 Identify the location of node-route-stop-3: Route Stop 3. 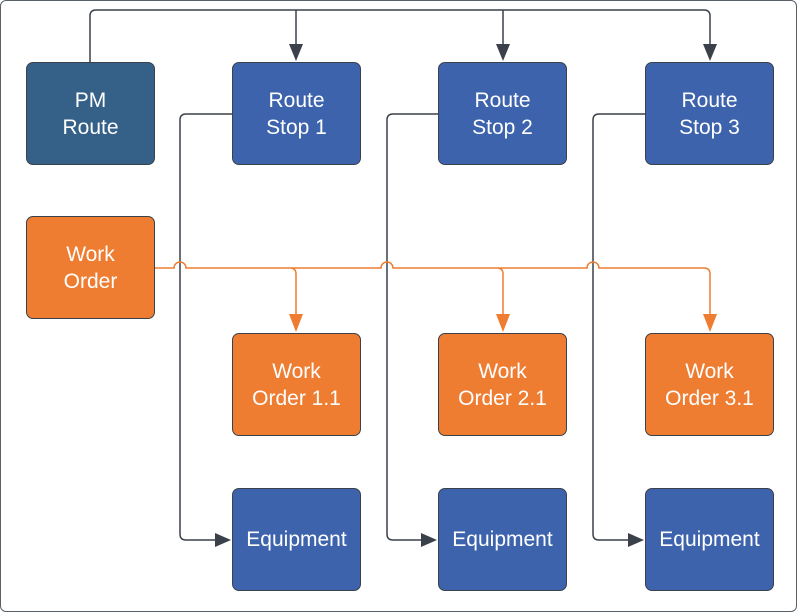
(709, 113).